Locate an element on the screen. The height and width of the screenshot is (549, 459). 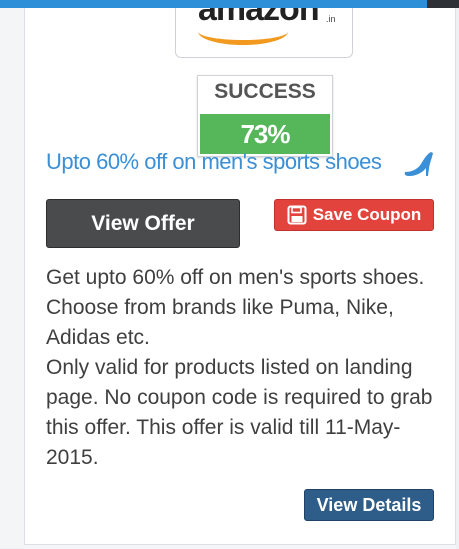
view-details-button: View Details is located at coordinates (369, 505).